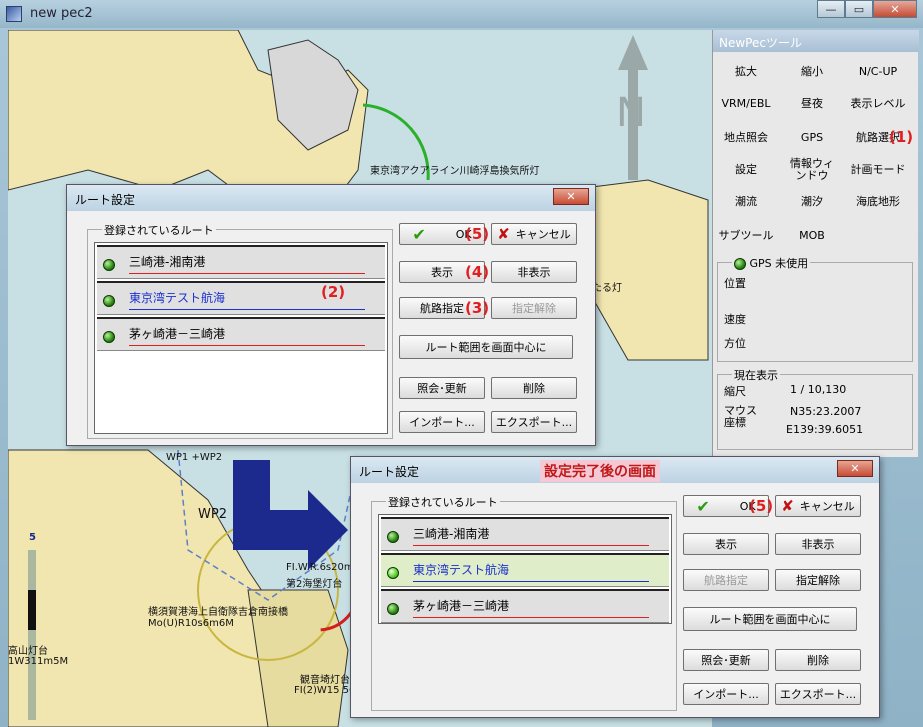 The height and width of the screenshot is (727, 923). I want to click on map-label-light10: 1W311m5M, so click(38, 661).